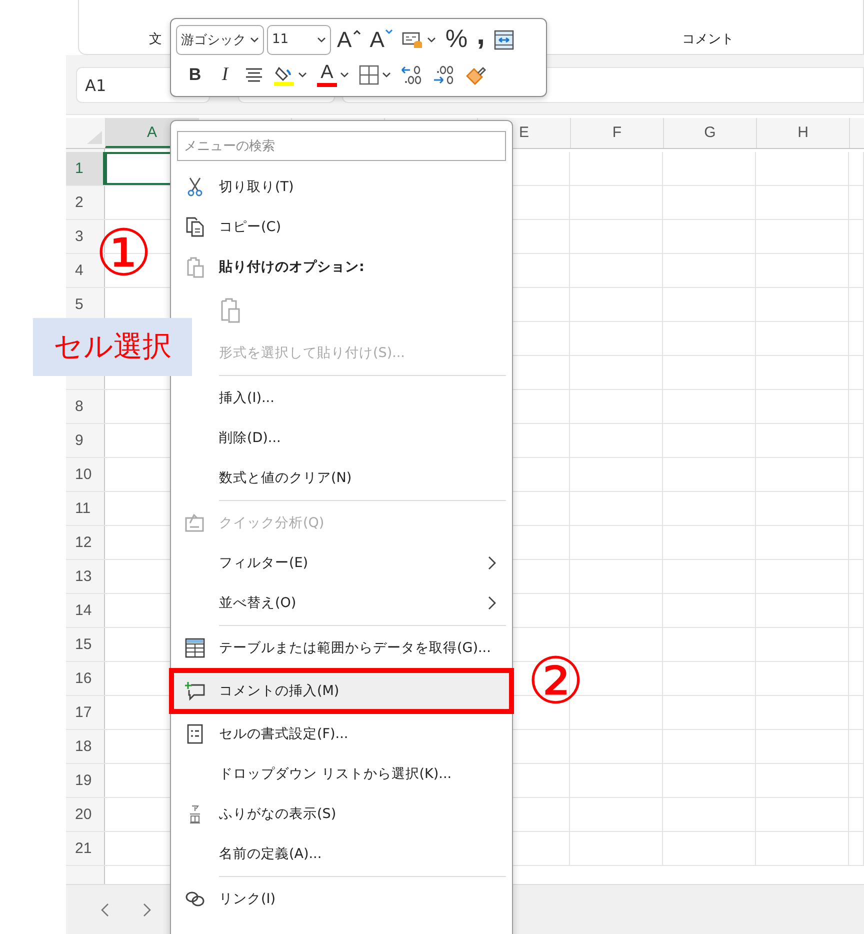 This screenshot has height=934, width=864. What do you see at coordinates (105, 909) in the screenshot?
I see `scroll-left-icon` at bounding box center [105, 909].